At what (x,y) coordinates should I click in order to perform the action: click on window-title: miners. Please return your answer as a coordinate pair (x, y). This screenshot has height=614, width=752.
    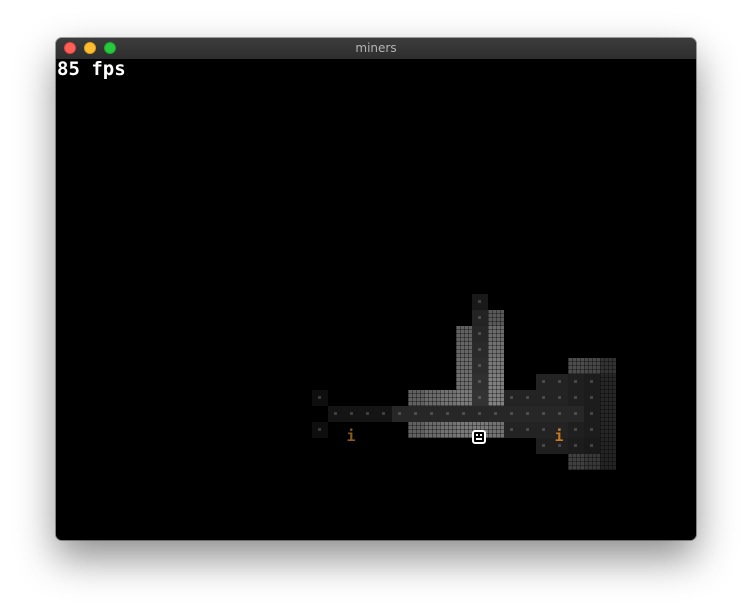
    Looking at the image, I should click on (376, 48).